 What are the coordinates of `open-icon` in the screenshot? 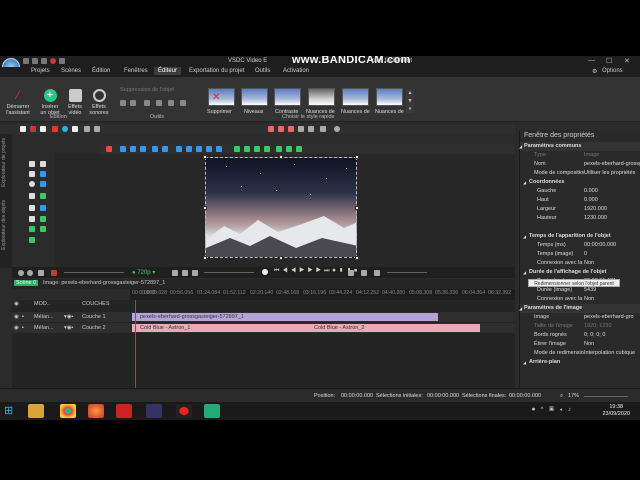 It's located at (35, 61).